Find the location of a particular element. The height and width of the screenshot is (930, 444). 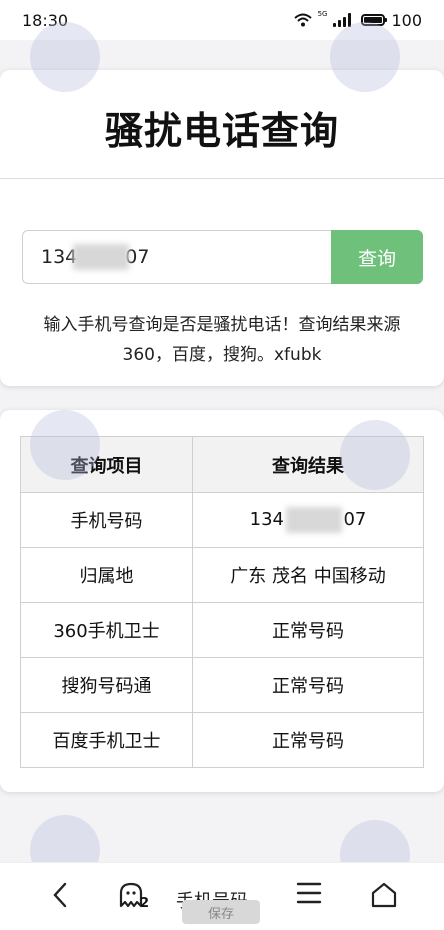

table-header-row: 查询项目 查询结果 is located at coordinates (222, 464).